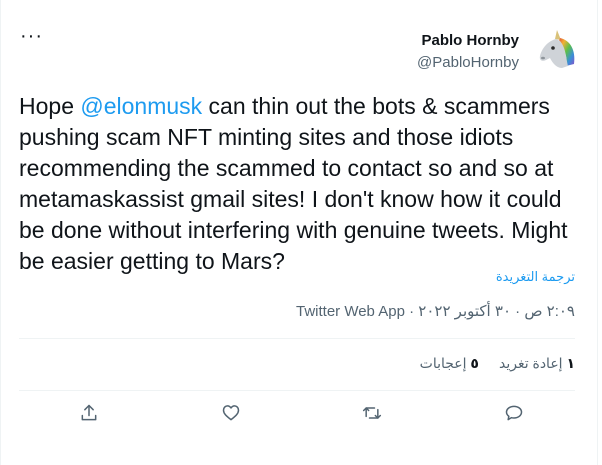 This screenshot has height=465, width=602. What do you see at coordinates (468, 62) in the screenshot?
I see `author-handle: @PabloHornby` at bounding box center [468, 62].